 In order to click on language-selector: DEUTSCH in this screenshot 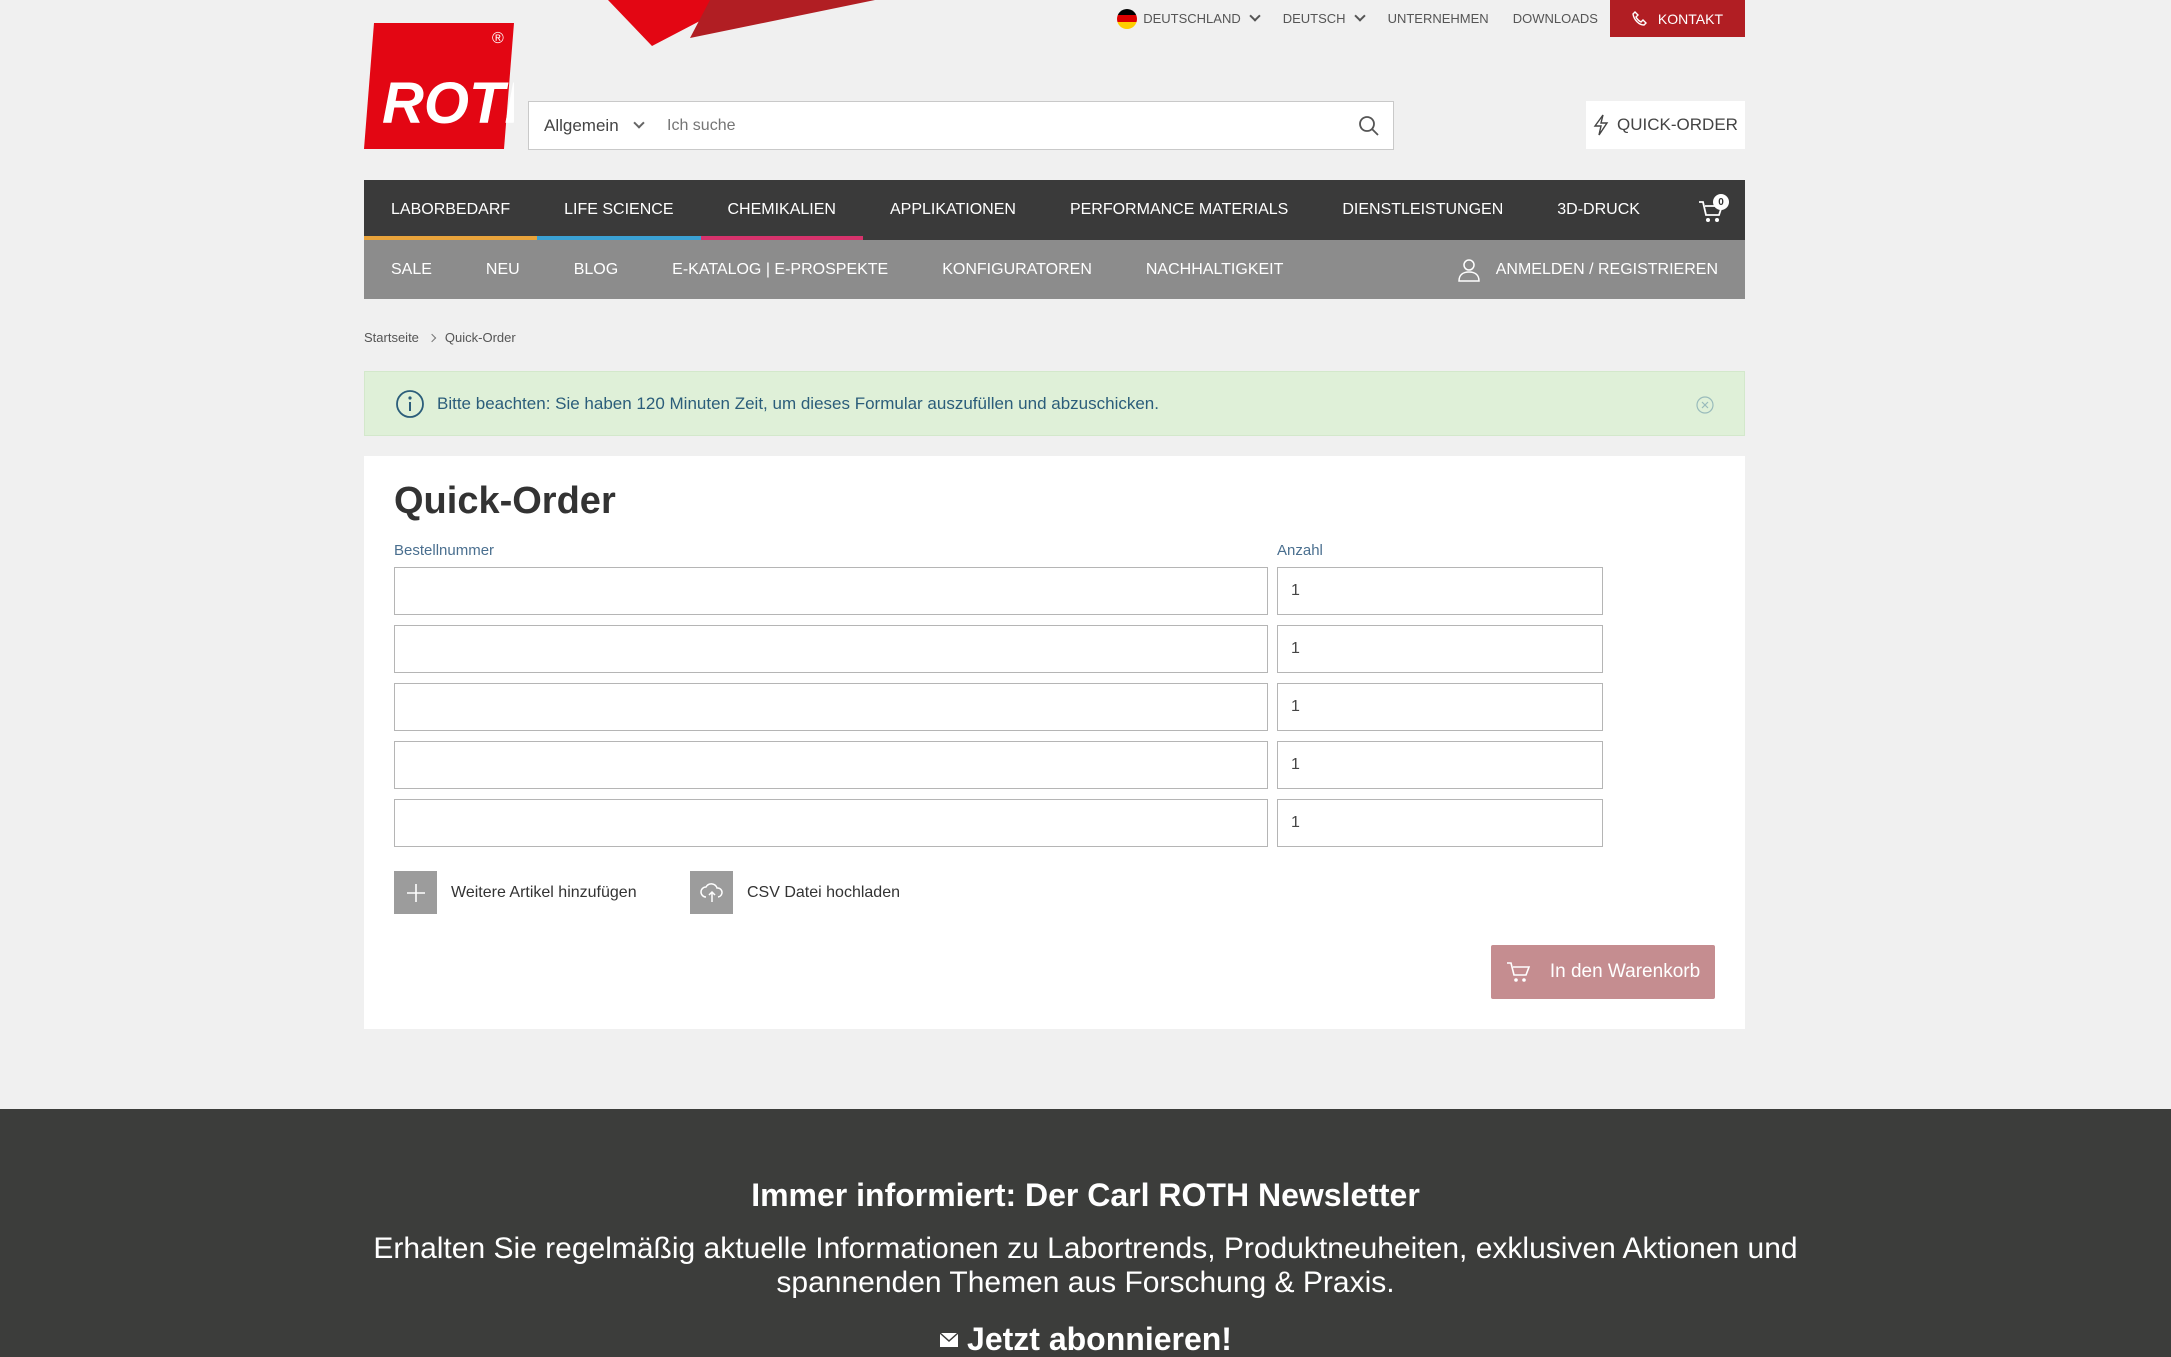, I will do `click(1324, 18)`.